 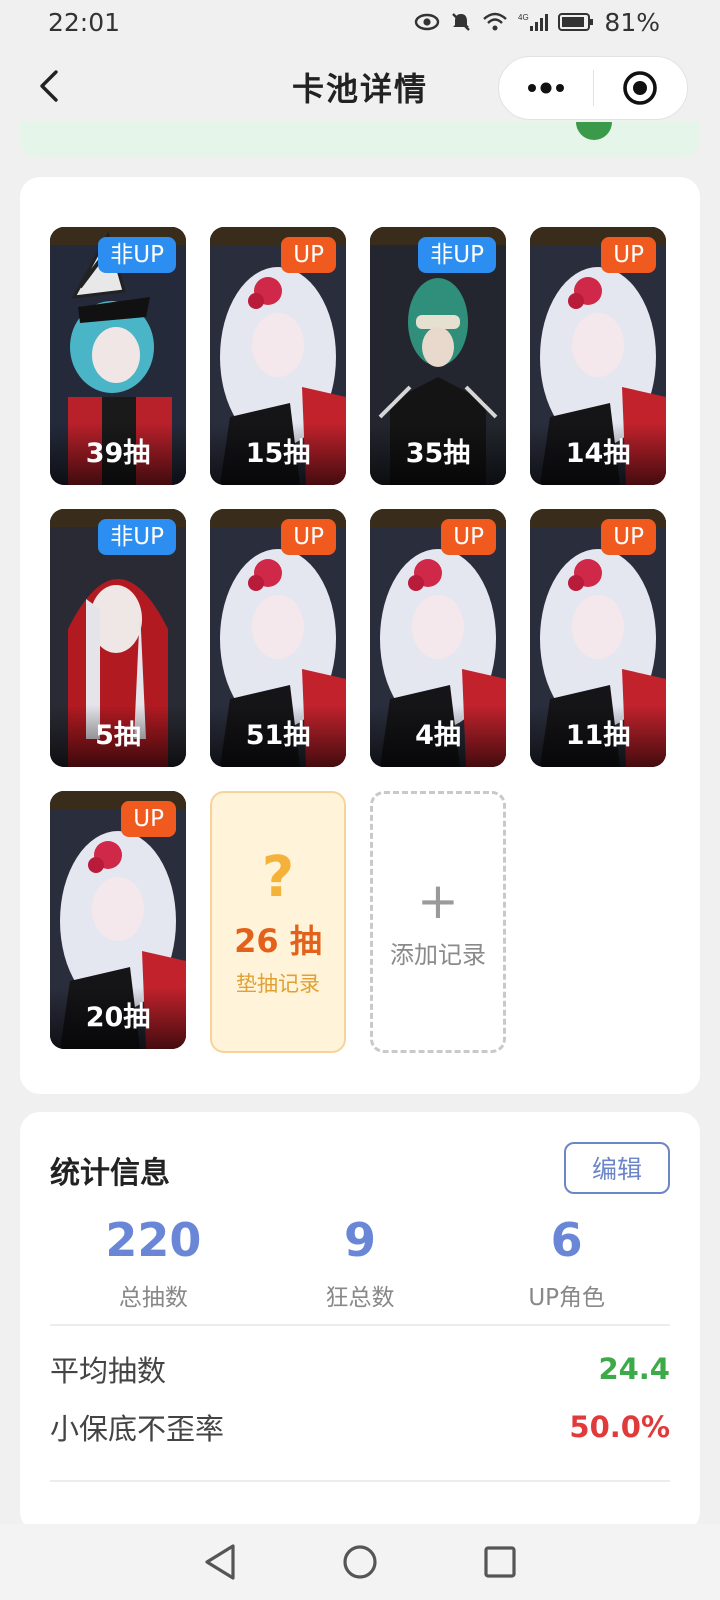 What do you see at coordinates (278, 984) in the screenshot?
I see `pity-label: 垫抽记录` at bounding box center [278, 984].